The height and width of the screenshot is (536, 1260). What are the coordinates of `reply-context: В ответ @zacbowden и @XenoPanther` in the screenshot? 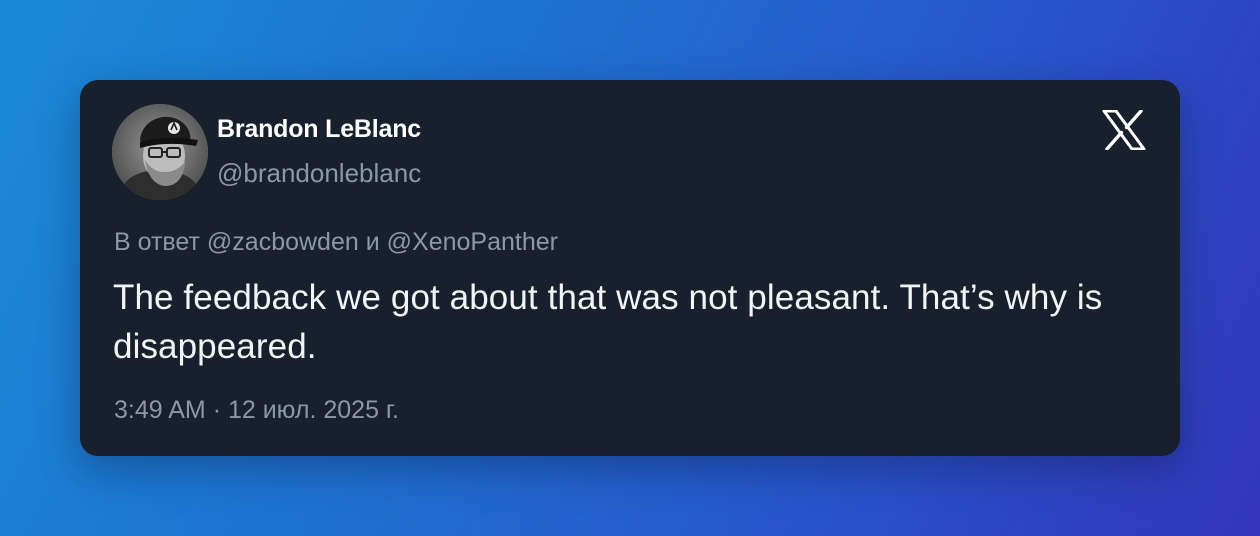 It's located at (336, 242).